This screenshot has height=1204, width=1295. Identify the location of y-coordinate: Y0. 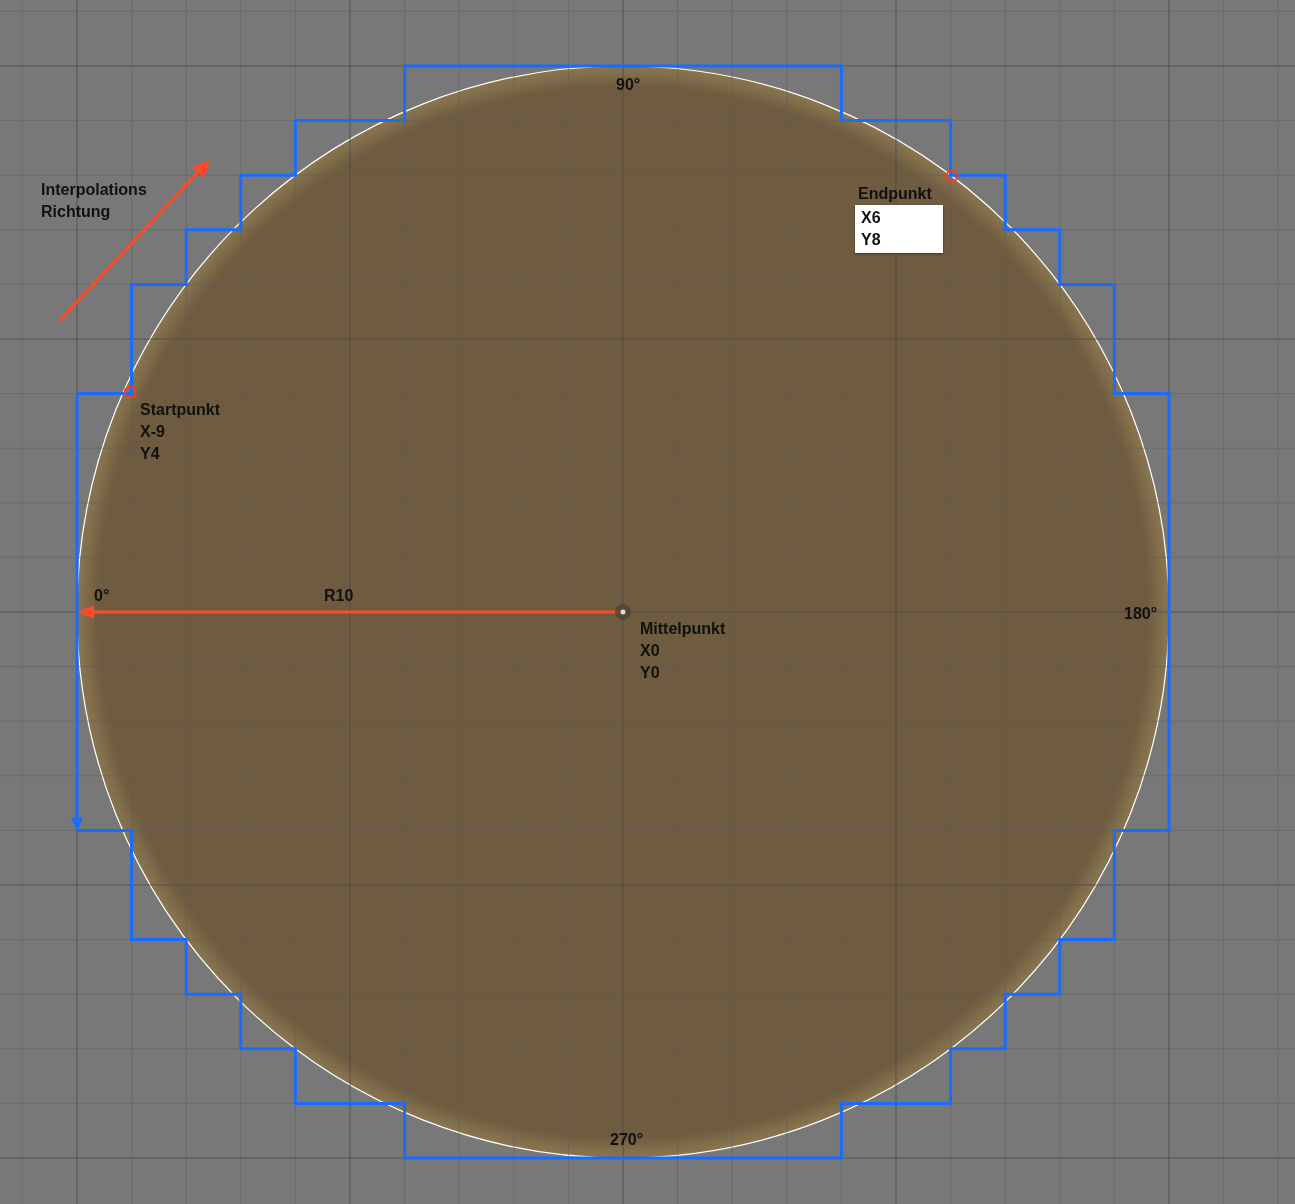
(650, 673).